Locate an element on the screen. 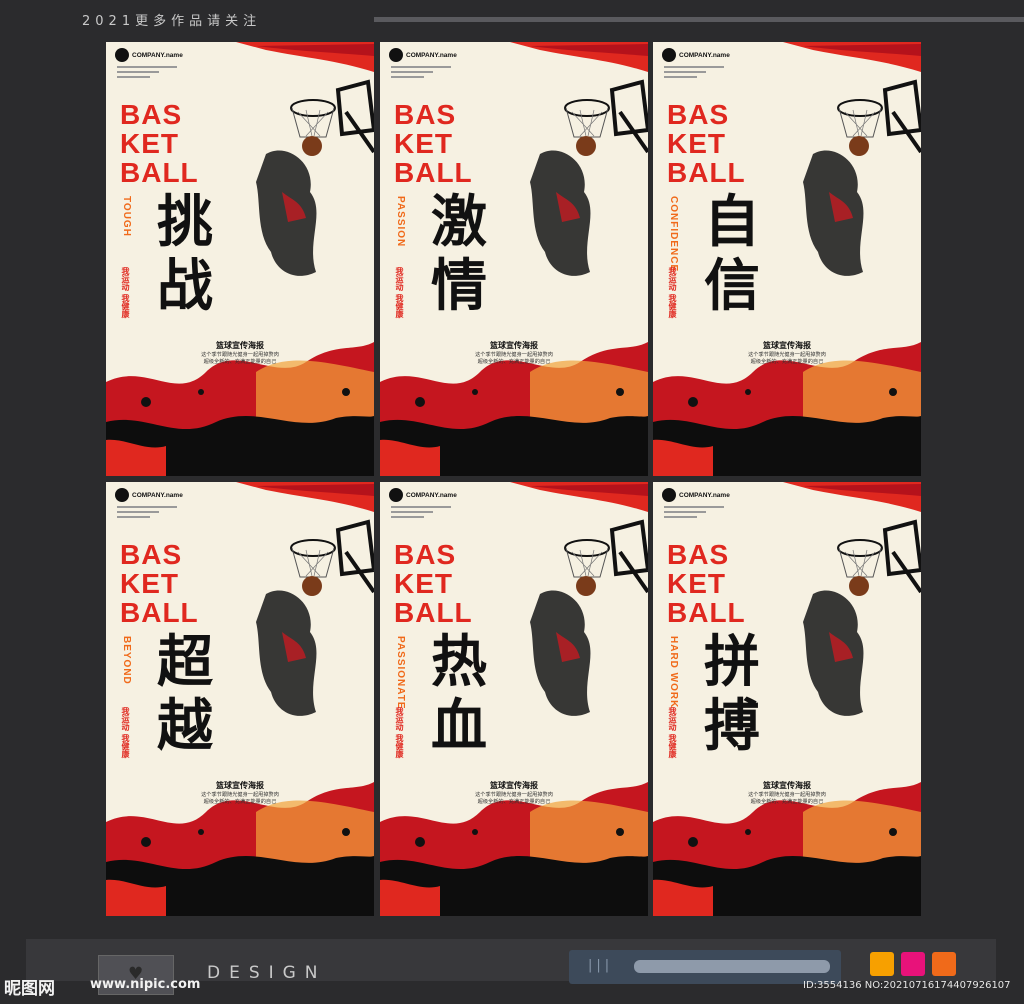 Image resolution: width=1024 pixels, height=1004 pixels. top-bar: 2021更多作品请关注 is located at coordinates (512, 19).